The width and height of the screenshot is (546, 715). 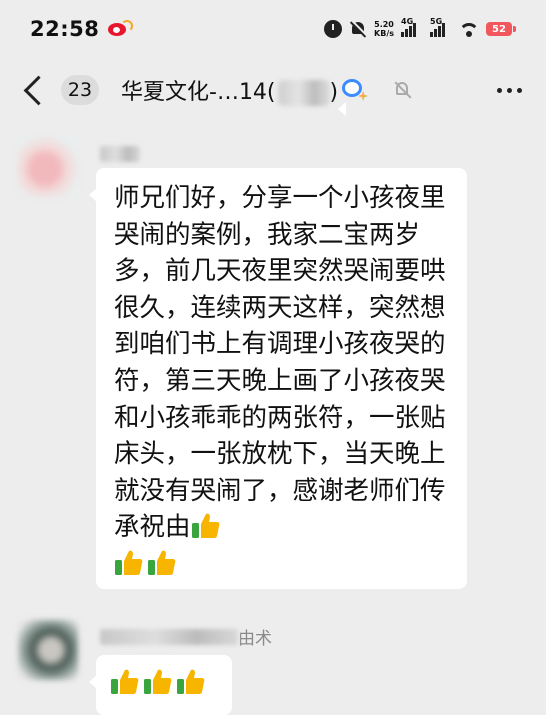 I want to click on chat-title: 华夏文化-…14(), so click(x=229, y=90).